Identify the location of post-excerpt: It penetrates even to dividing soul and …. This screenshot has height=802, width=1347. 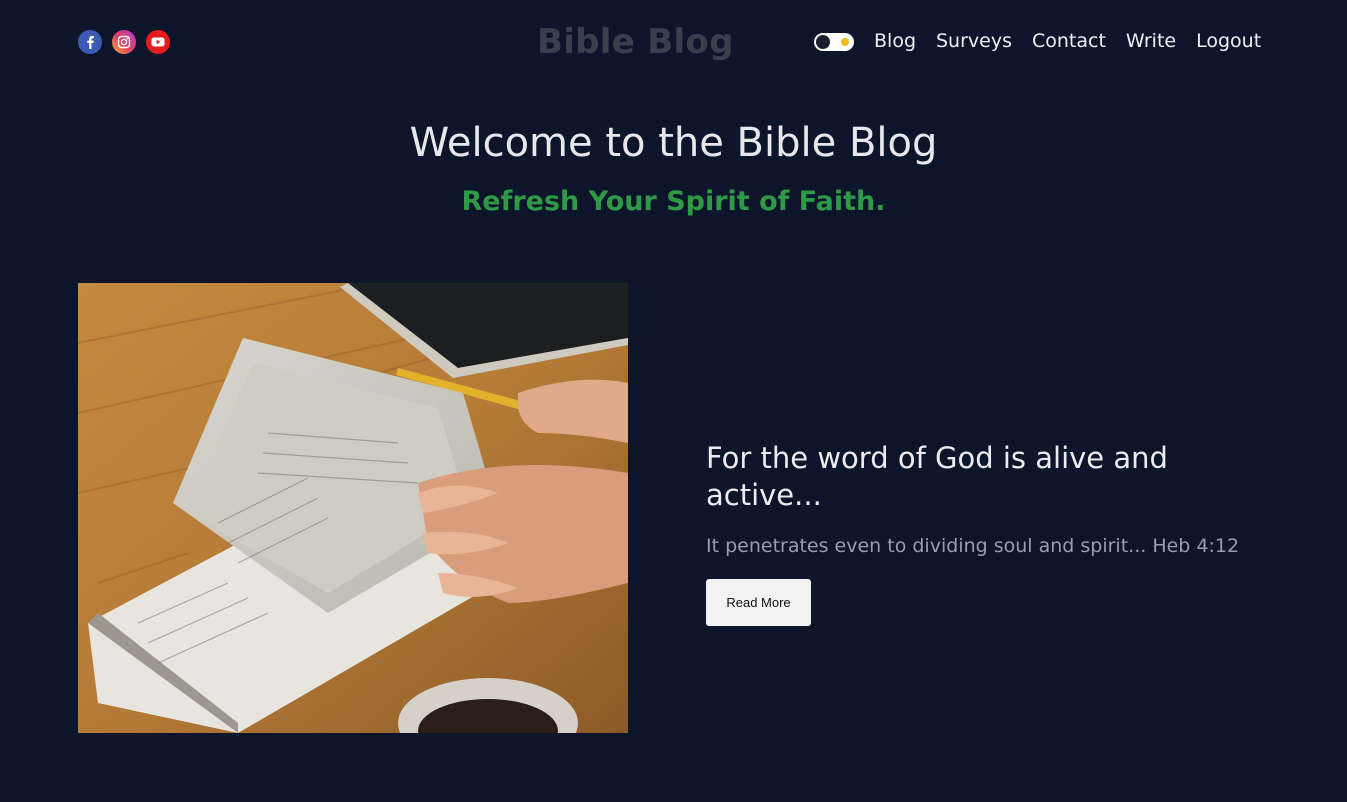
(973, 546).